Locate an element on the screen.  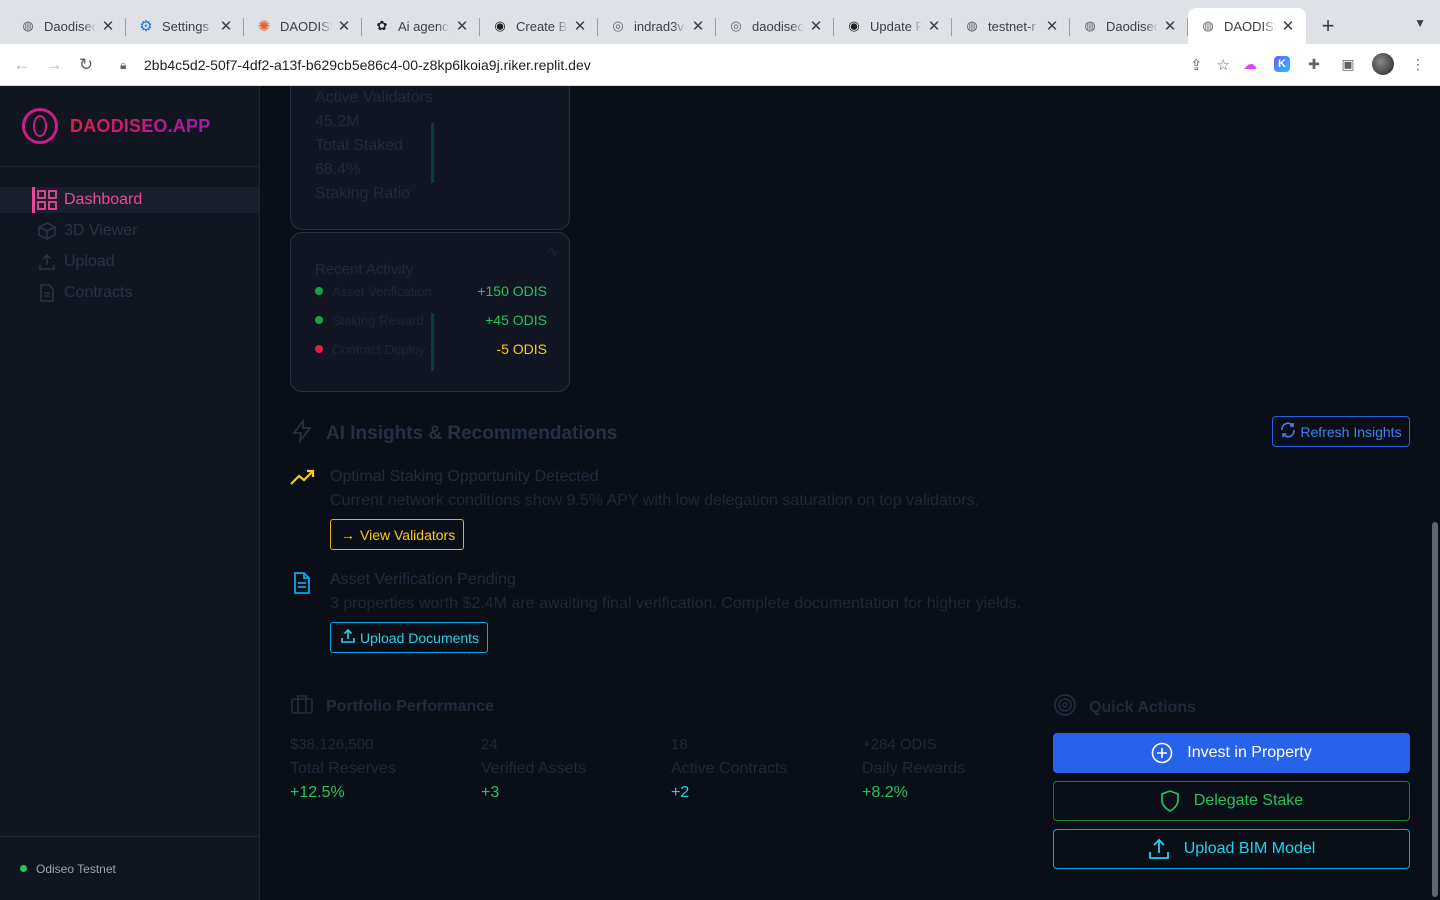
button-label: Upload Documents is located at coordinates (420, 637).